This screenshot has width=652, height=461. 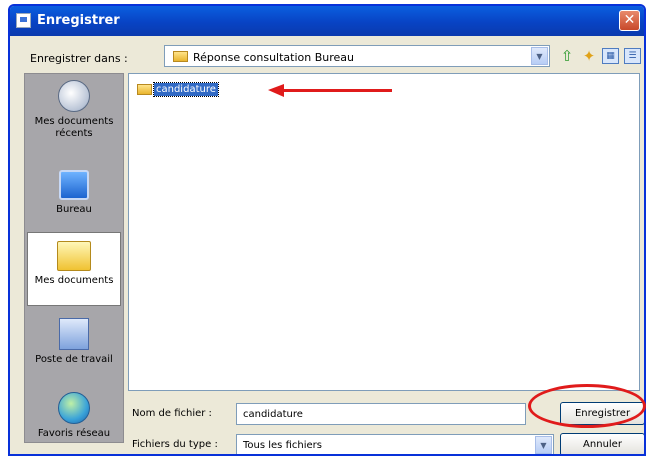 I want to click on file-name: candidature, so click(x=186, y=89).